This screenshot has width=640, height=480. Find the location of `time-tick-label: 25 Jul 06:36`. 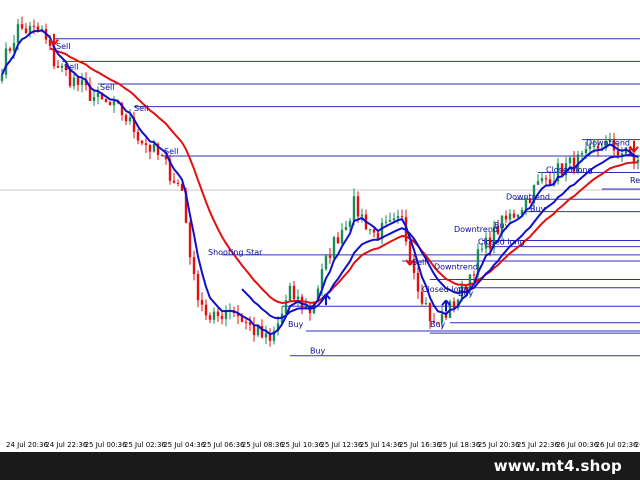

time-tick-label: 25 Jul 06:36 is located at coordinates (223, 445).